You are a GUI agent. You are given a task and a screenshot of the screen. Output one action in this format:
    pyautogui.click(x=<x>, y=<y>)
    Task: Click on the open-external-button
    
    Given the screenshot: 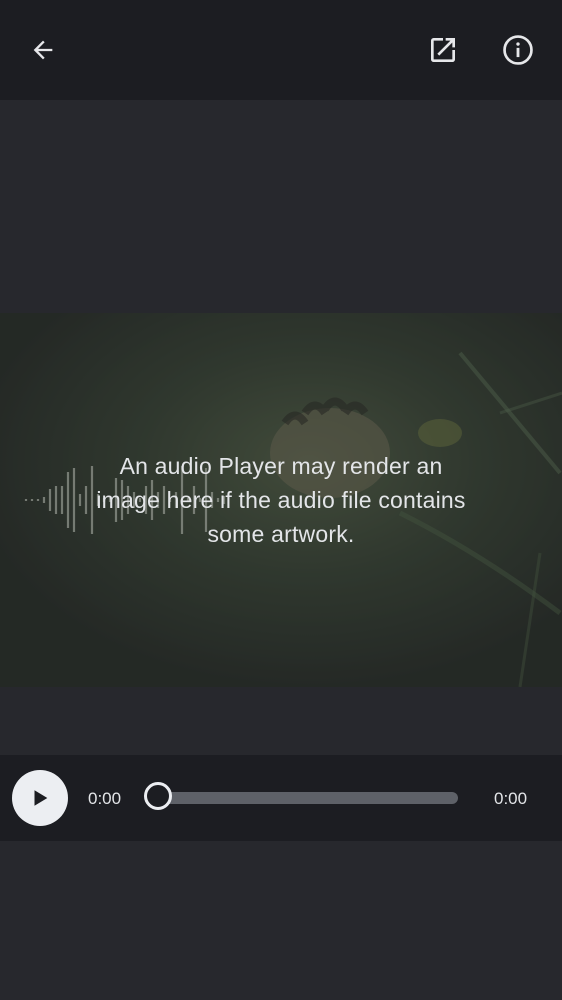 What is the action you would take?
    pyautogui.click(x=443, y=50)
    